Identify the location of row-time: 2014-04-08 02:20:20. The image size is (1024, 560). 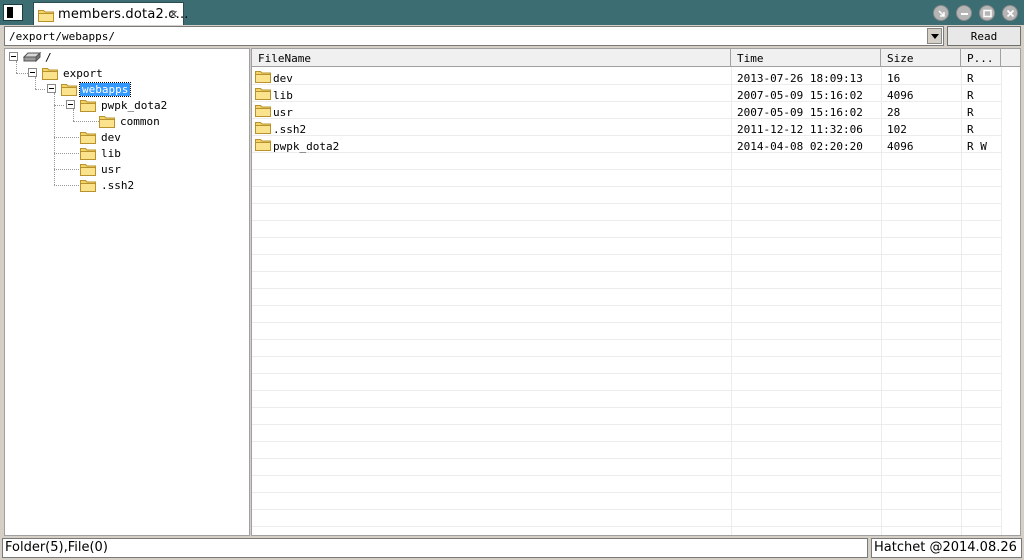
(800, 146).